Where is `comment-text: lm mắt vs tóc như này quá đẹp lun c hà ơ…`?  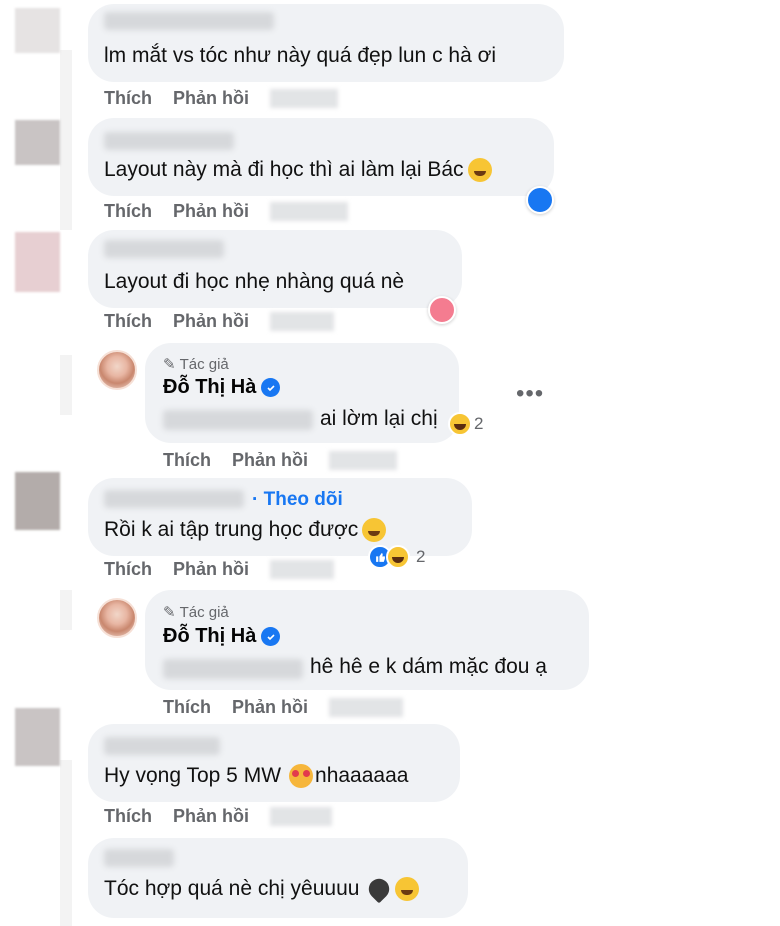
comment-text: lm mắt vs tóc như này quá đẹp lun c hà ơ… is located at coordinates (300, 55).